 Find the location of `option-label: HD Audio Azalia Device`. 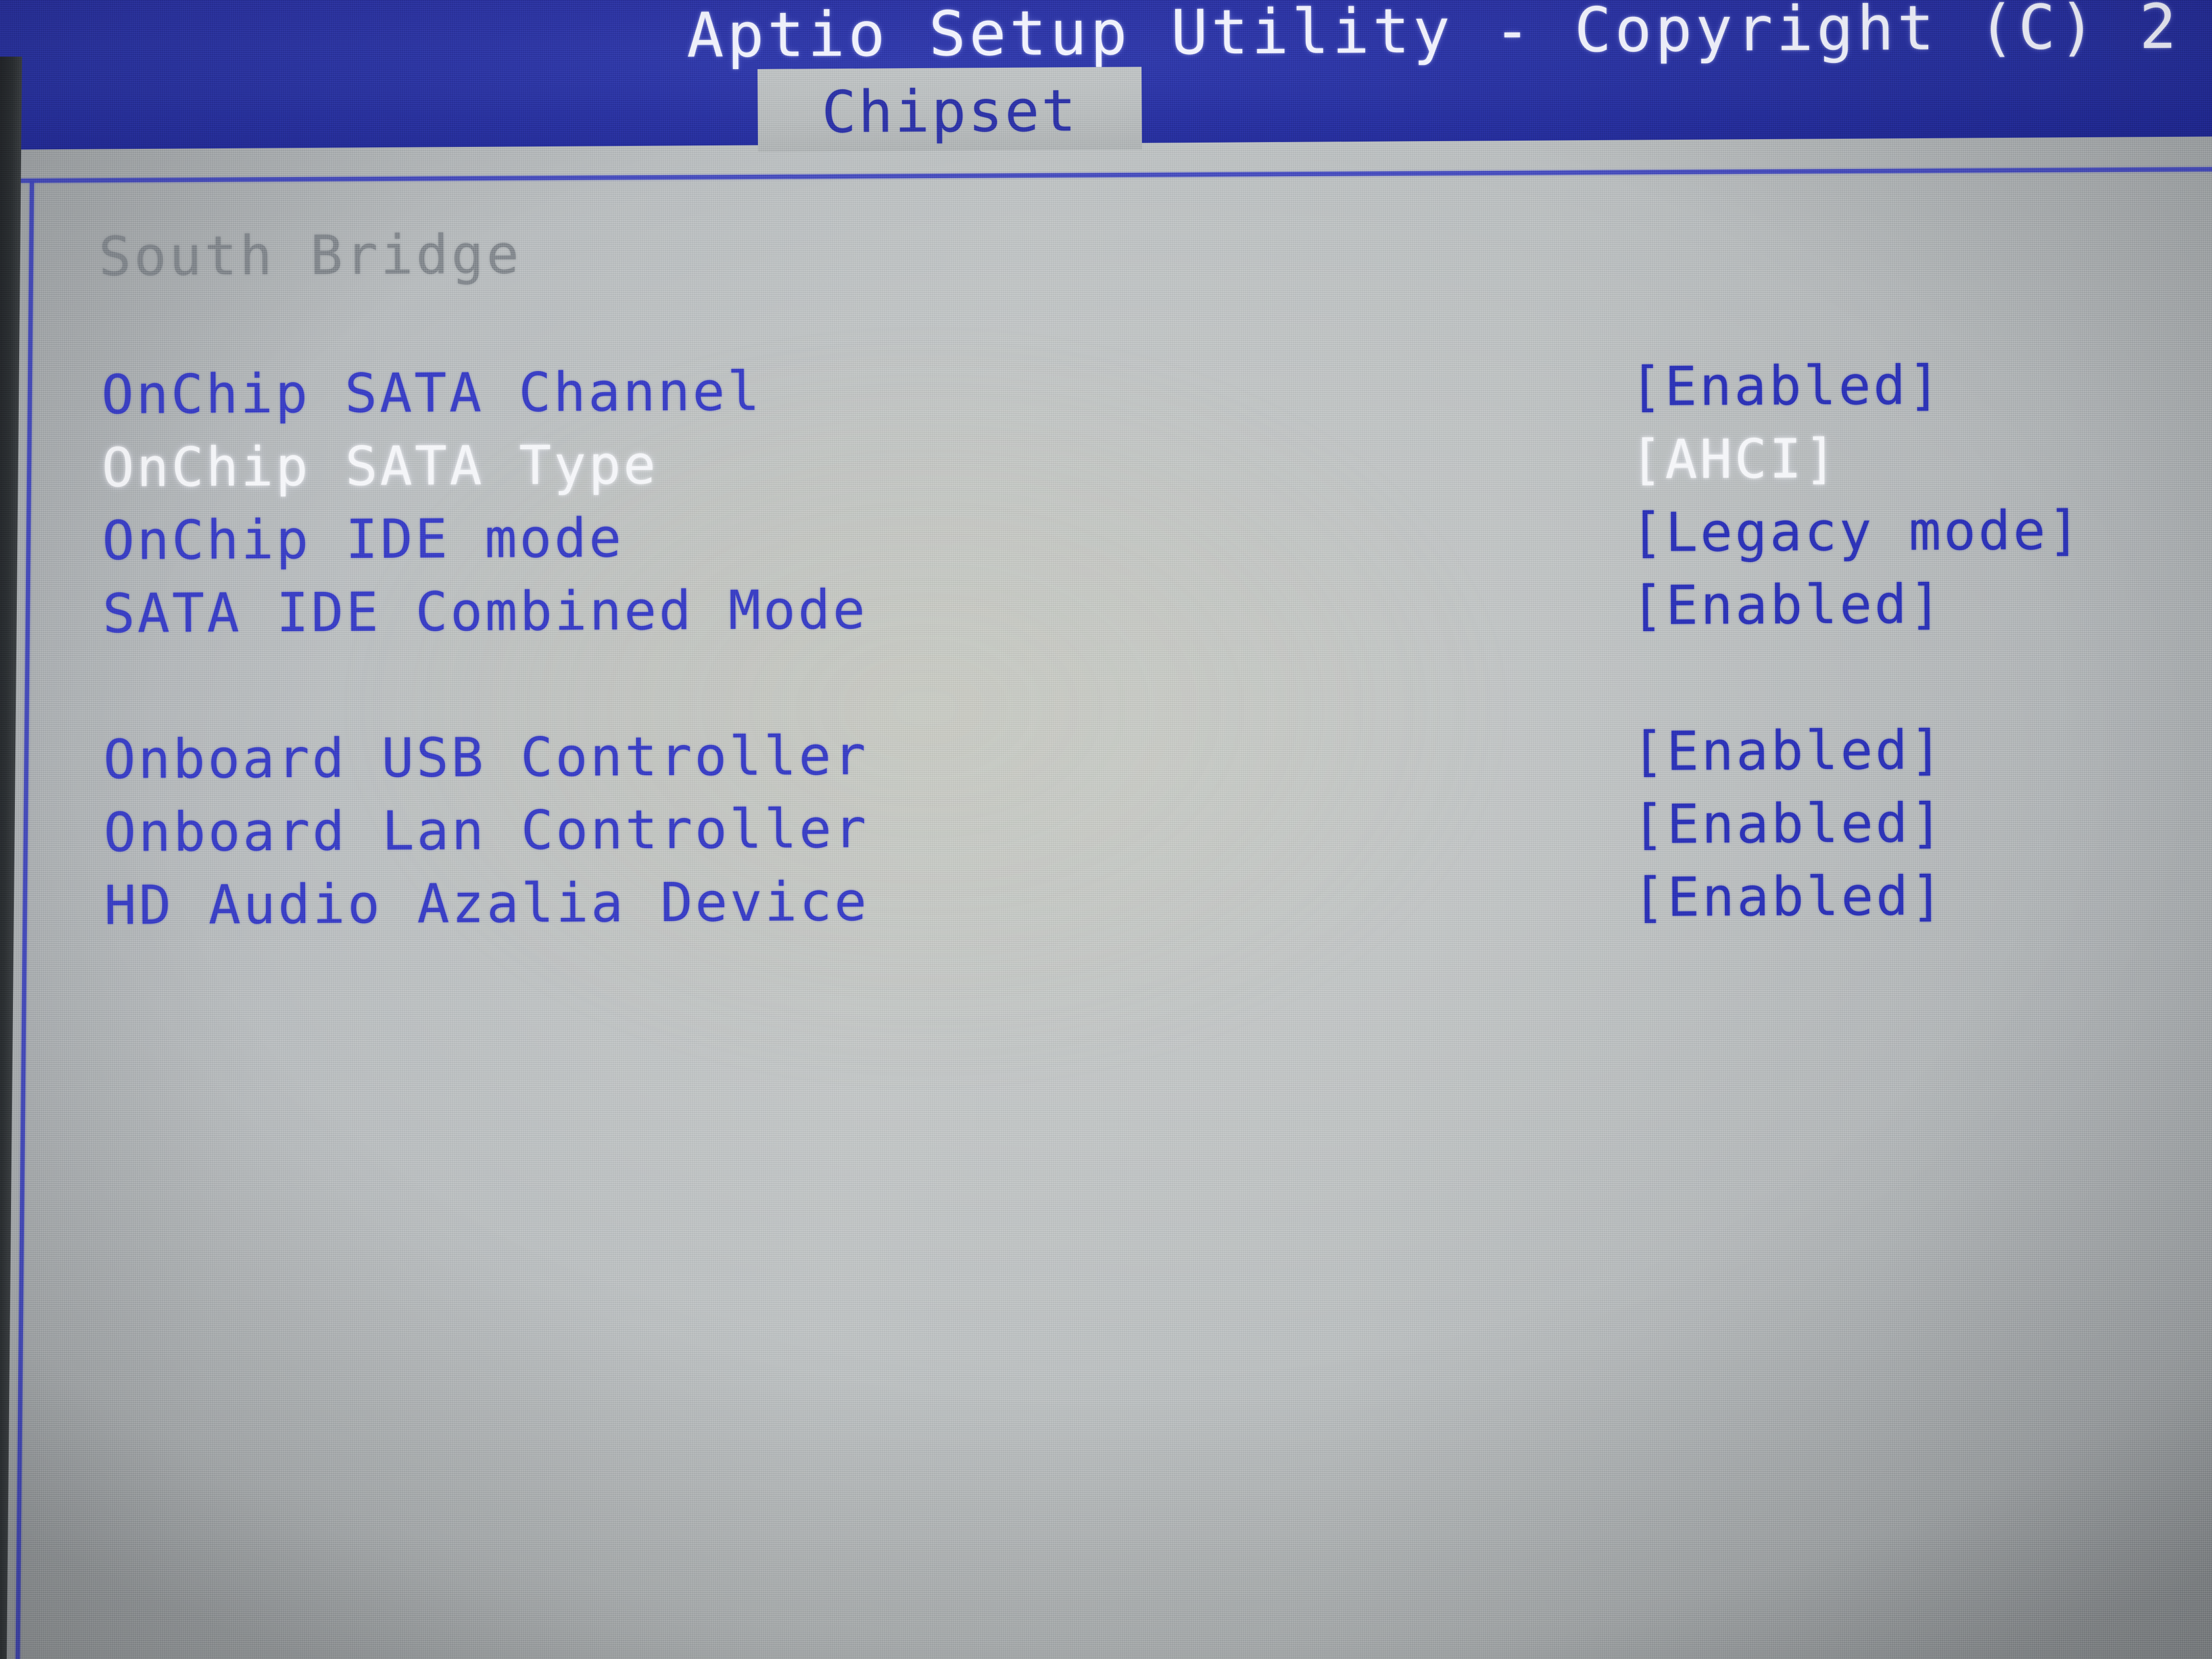

option-label: HD Audio Azalia Device is located at coordinates (486, 904).